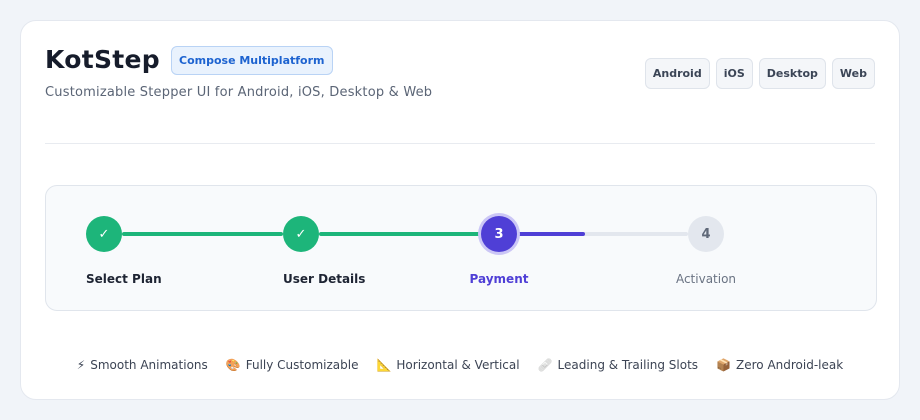  Describe the element at coordinates (324, 279) in the screenshot. I see `step-label-2: User Details` at that location.